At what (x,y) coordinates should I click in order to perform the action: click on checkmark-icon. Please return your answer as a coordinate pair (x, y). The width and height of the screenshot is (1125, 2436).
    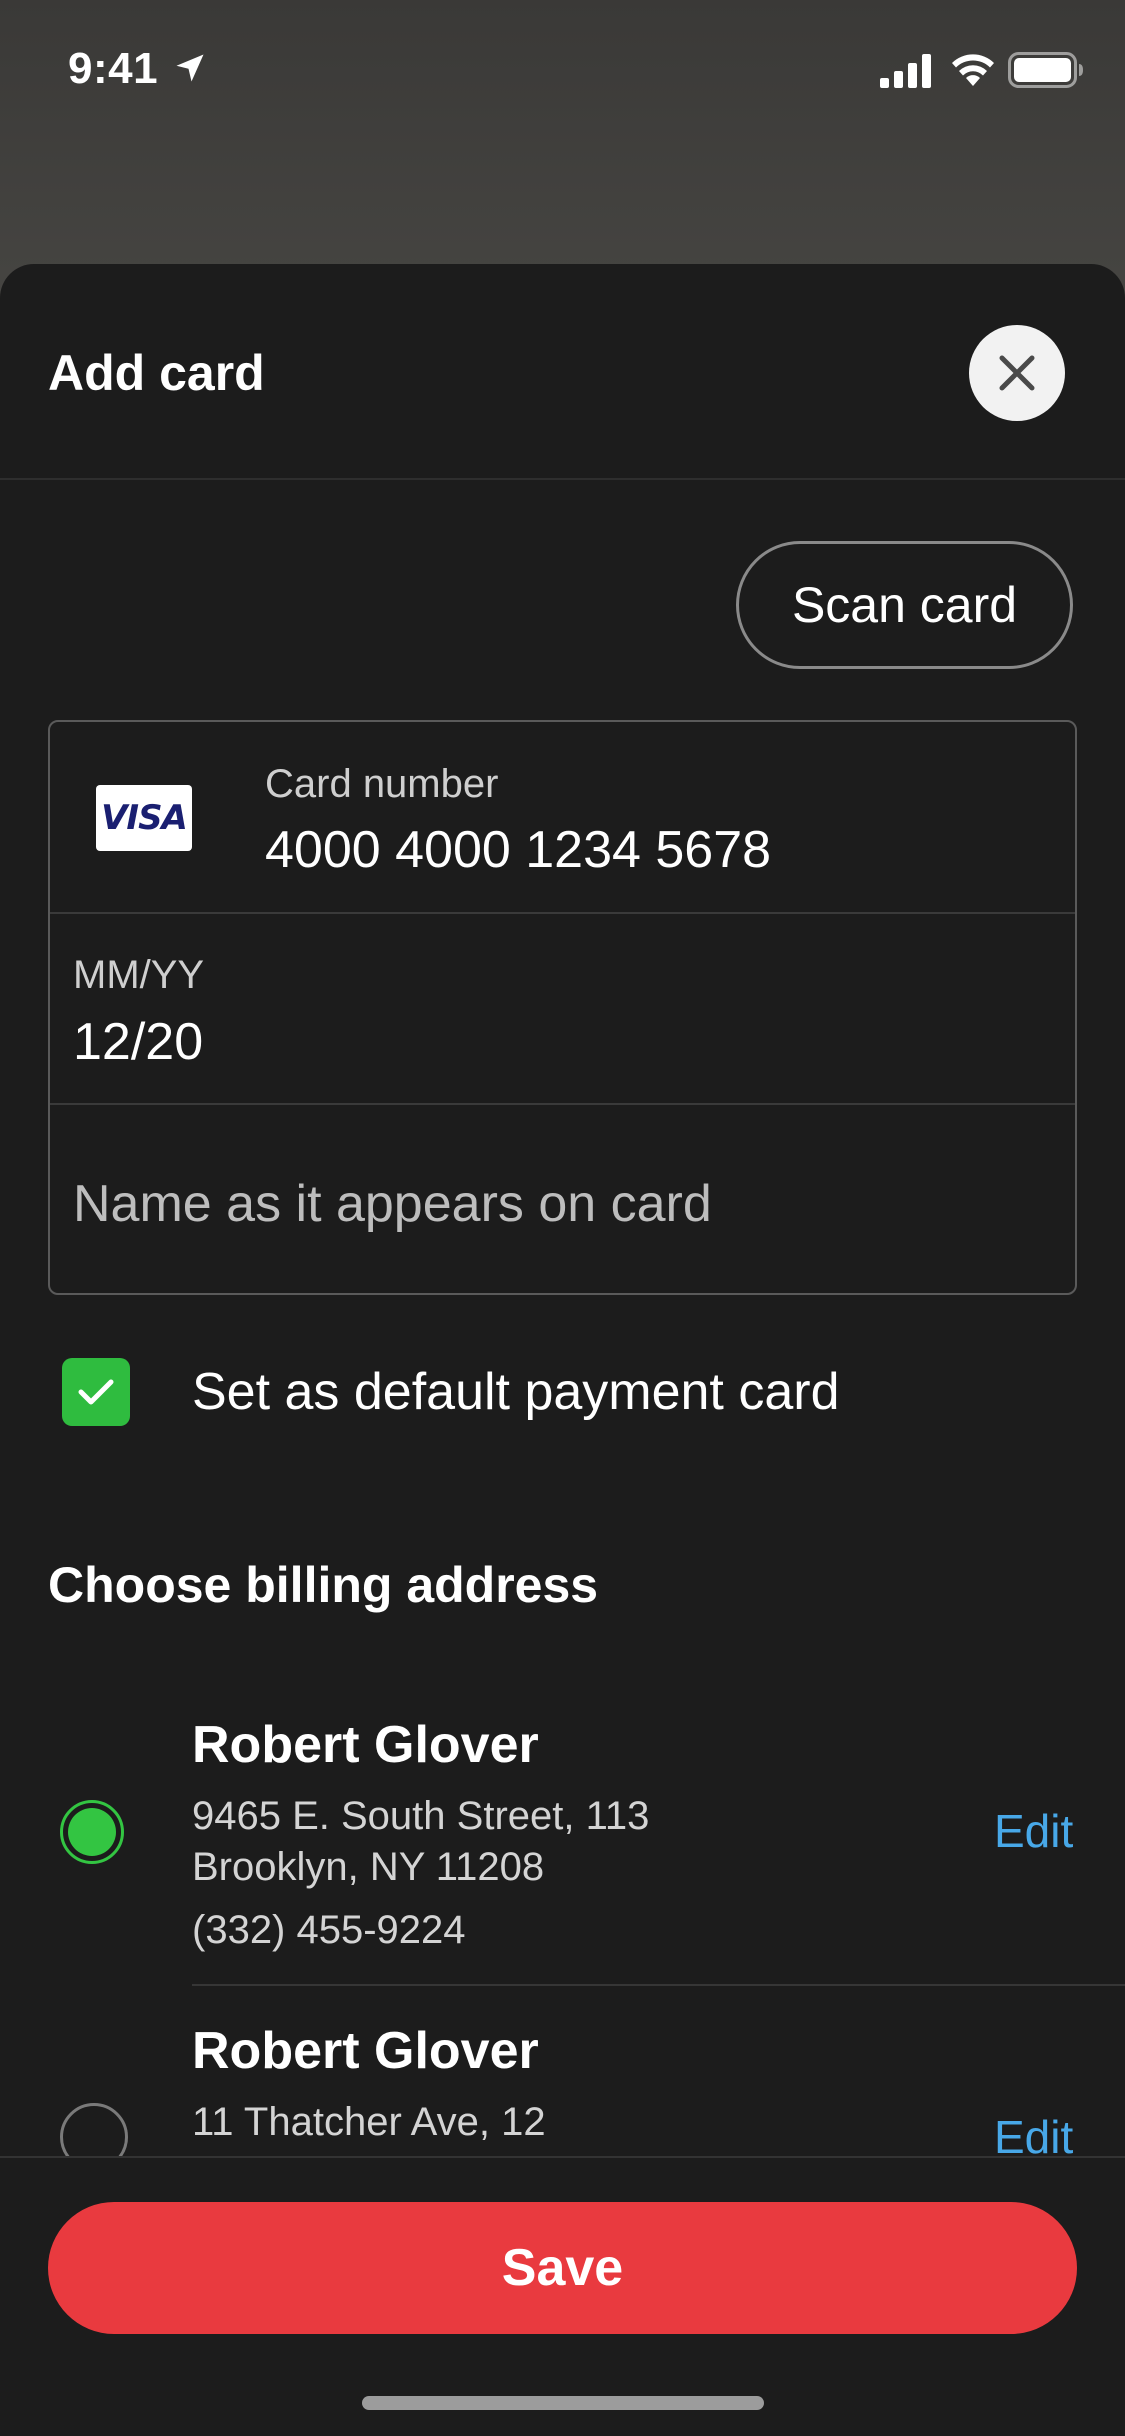
    Looking at the image, I should click on (96, 1392).